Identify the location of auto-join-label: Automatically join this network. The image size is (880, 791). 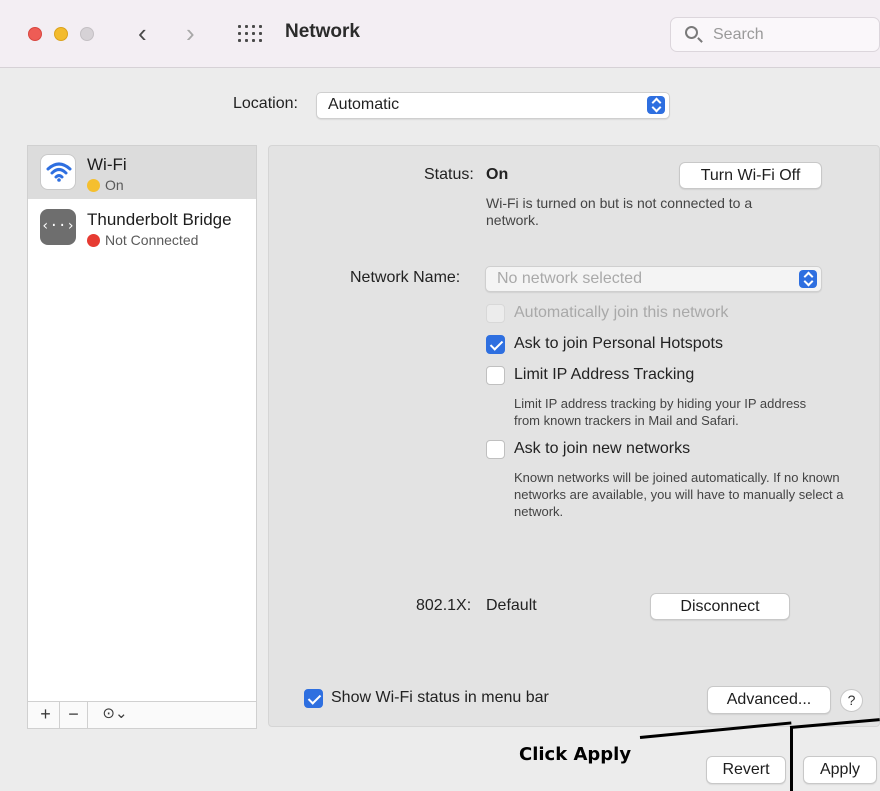
(621, 312).